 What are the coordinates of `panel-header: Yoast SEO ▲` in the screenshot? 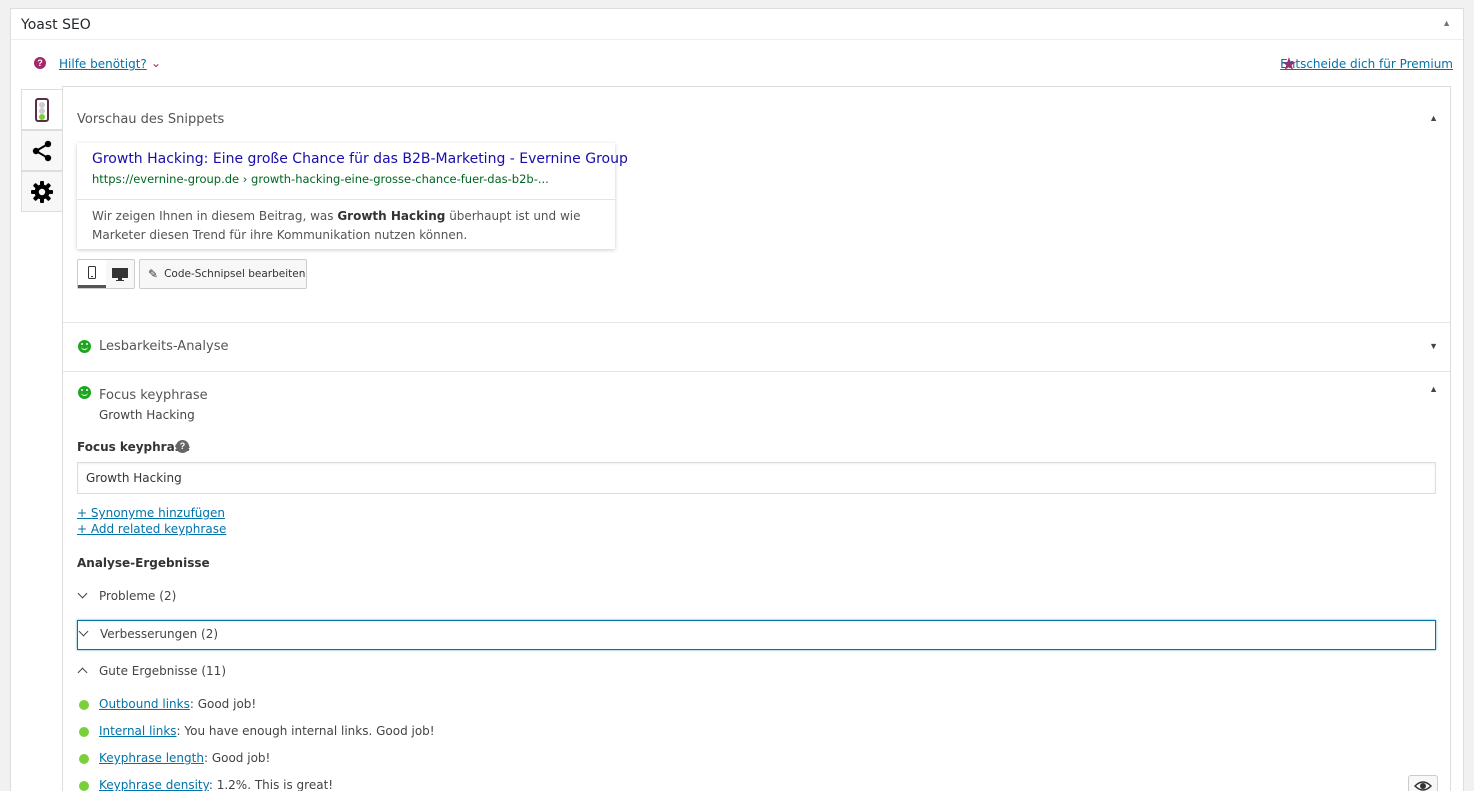 It's located at (737, 24).